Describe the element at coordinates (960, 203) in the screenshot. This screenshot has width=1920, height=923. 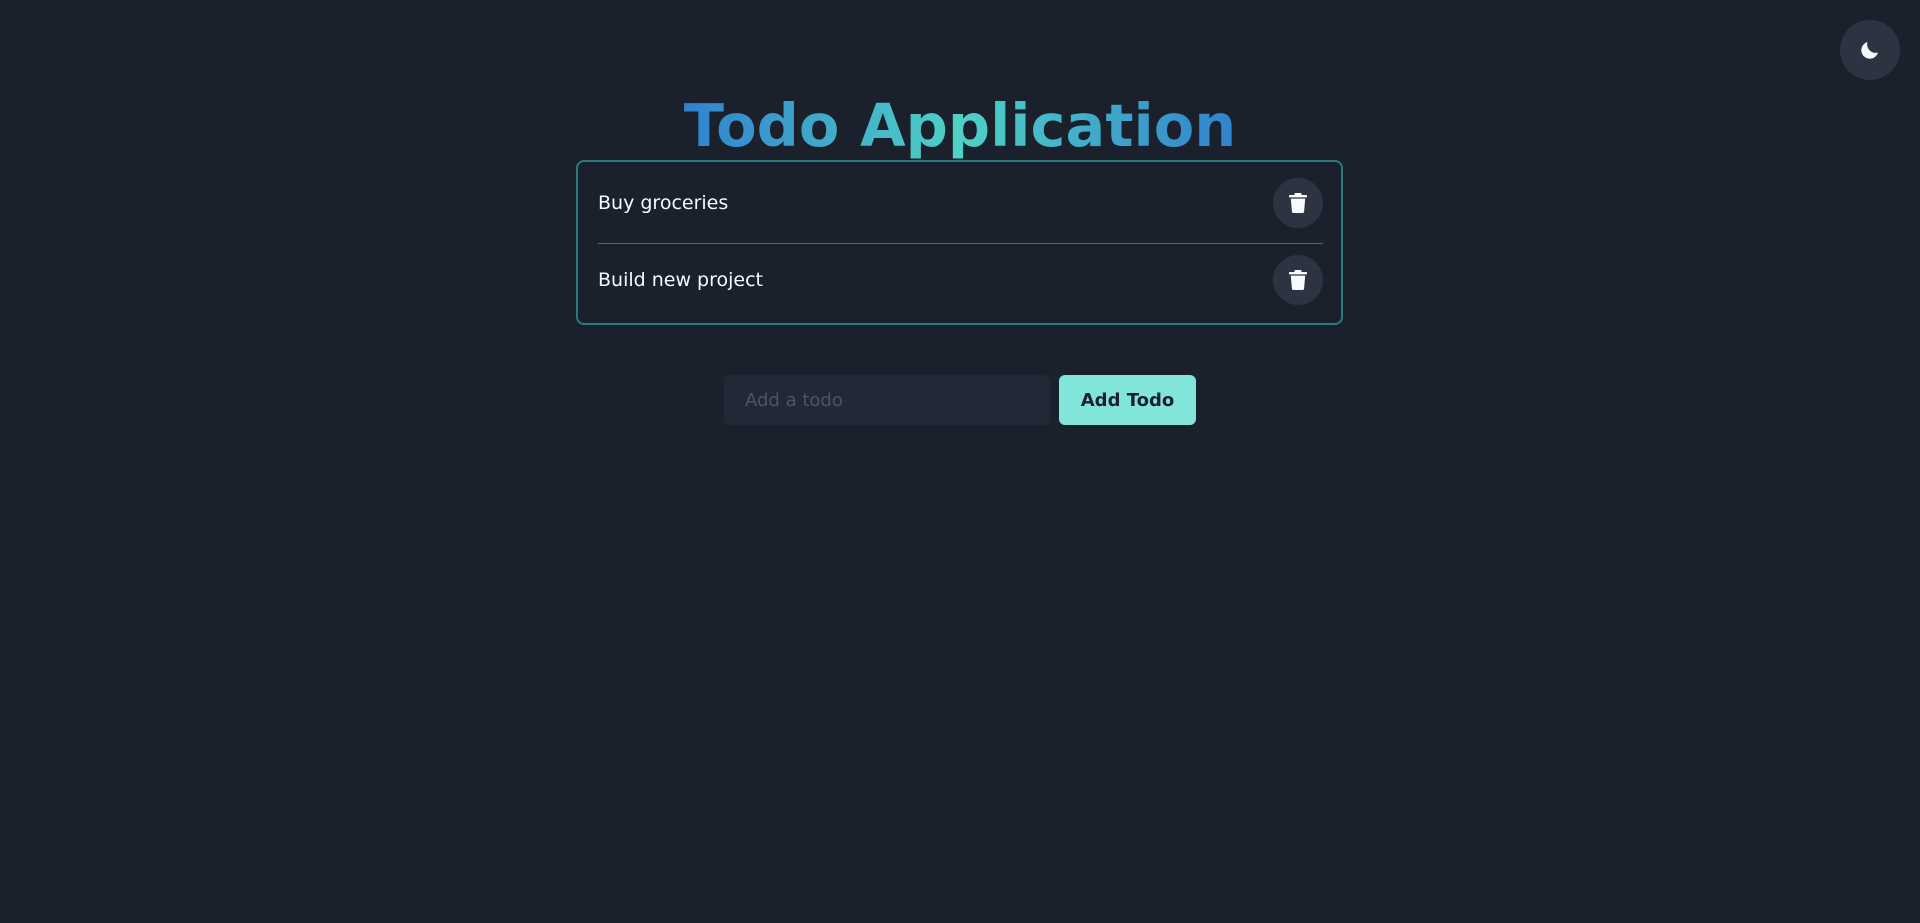
I see `todo-item: Buy groceries` at that location.